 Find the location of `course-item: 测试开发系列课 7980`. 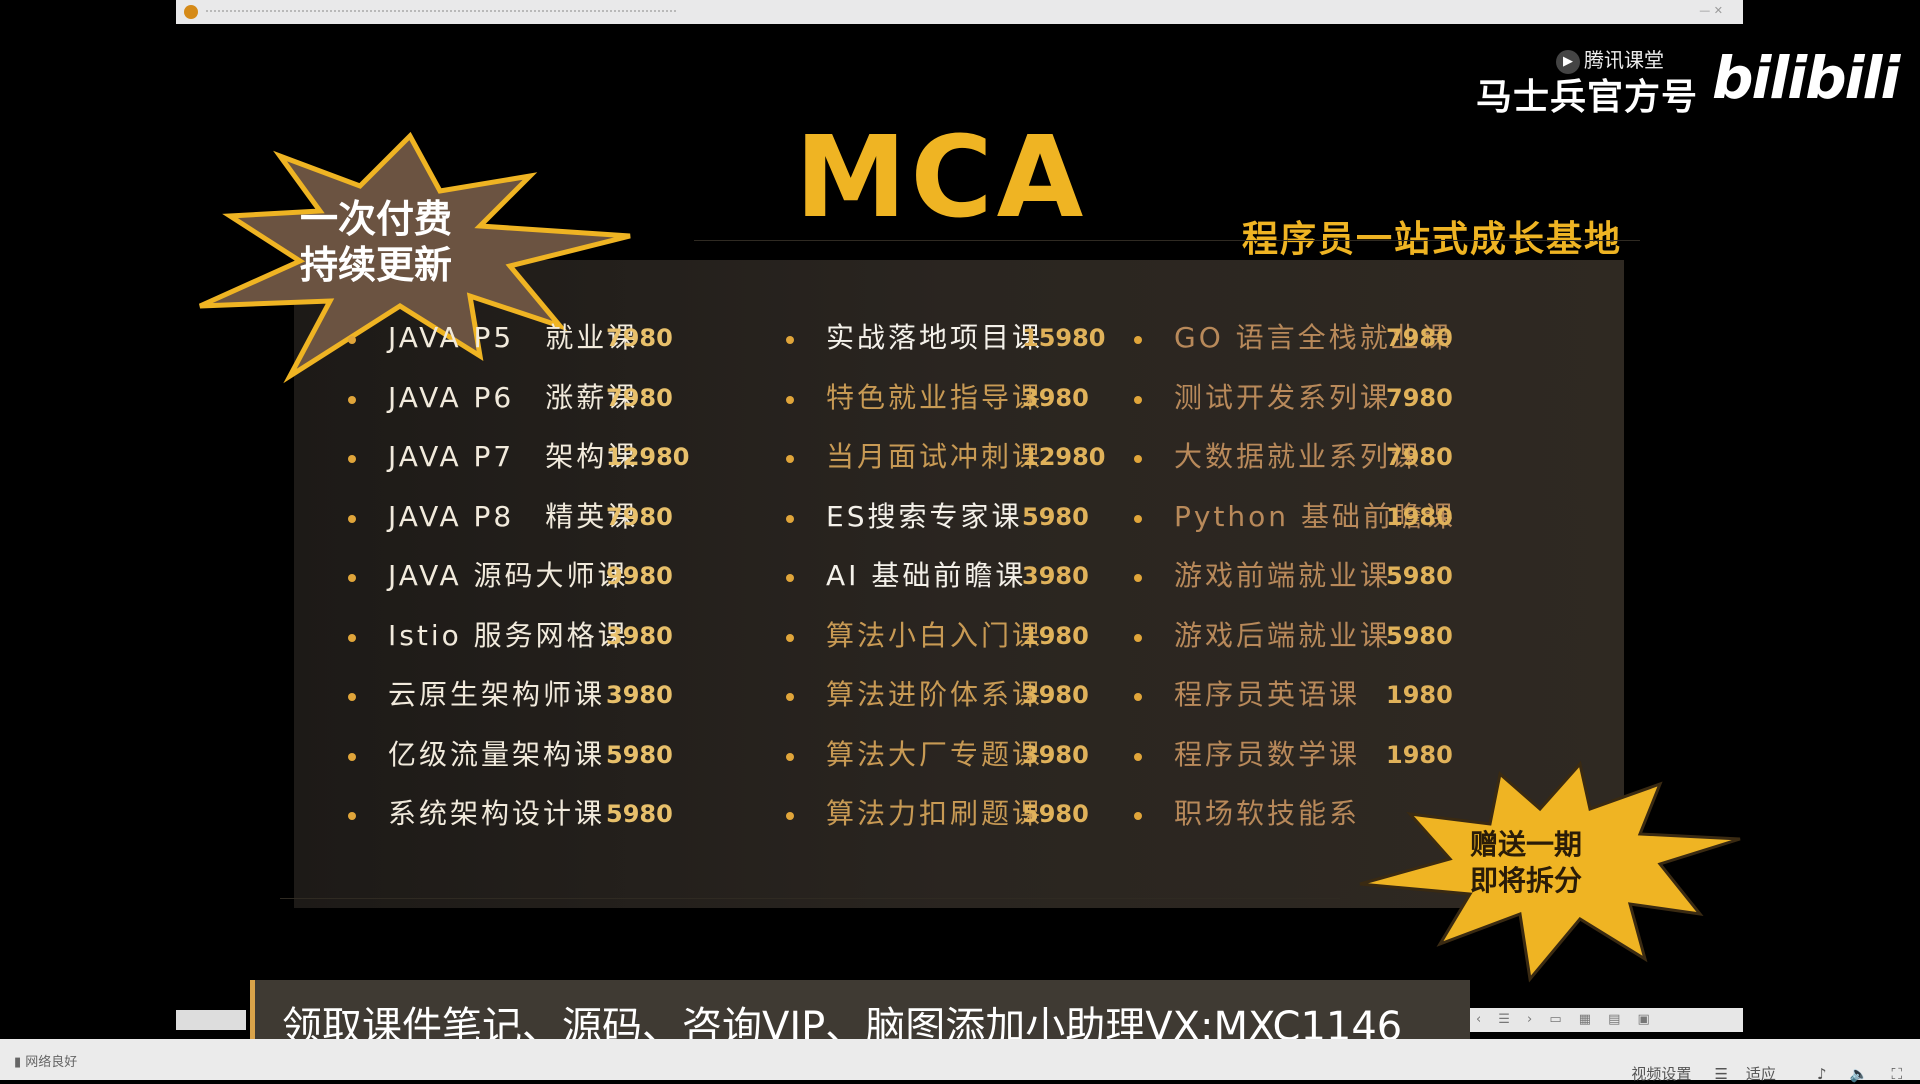

course-item: 测试开发系列课 7980 is located at coordinates (1349, 410).